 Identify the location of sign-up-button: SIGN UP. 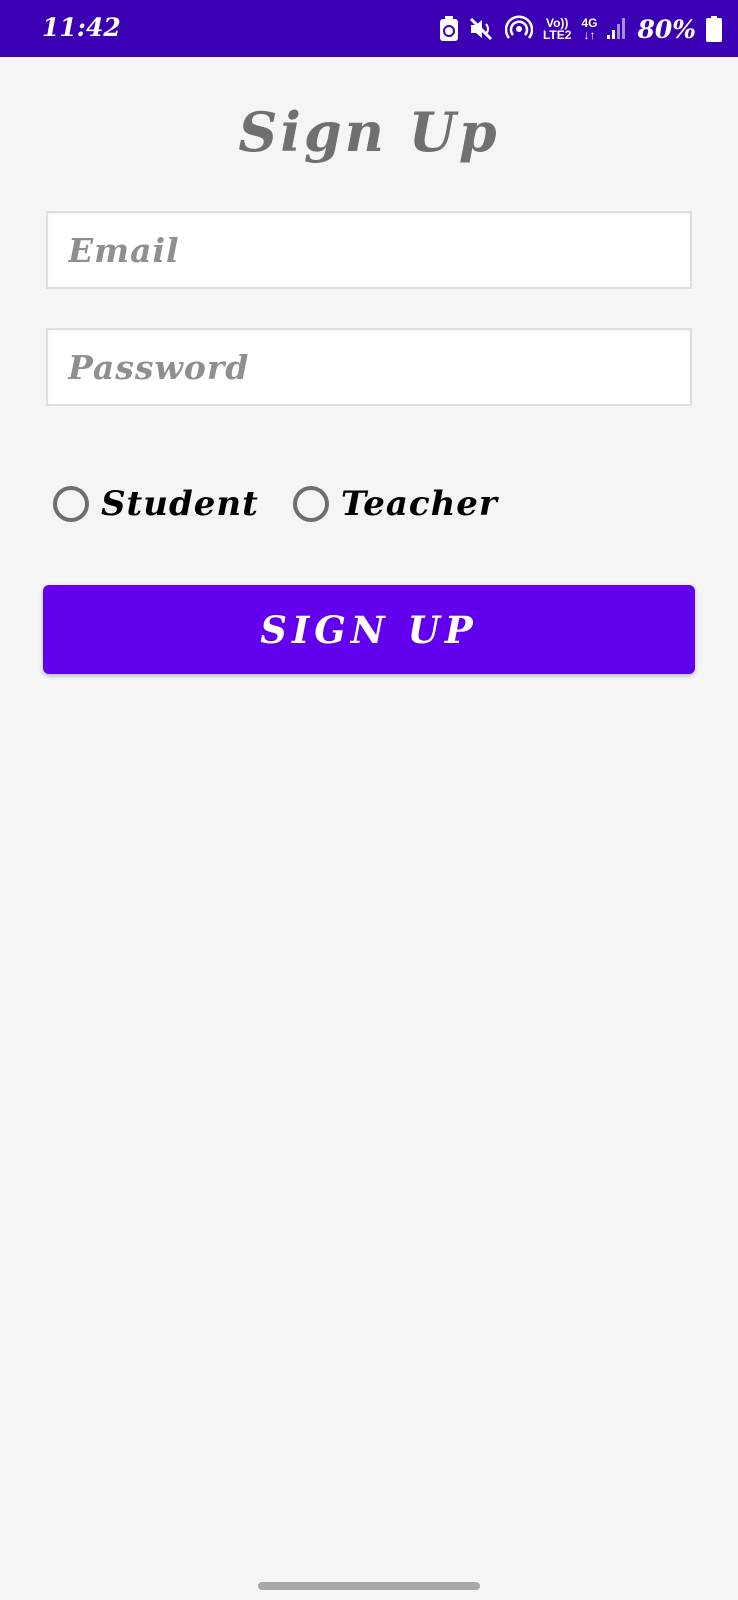
(369, 629).